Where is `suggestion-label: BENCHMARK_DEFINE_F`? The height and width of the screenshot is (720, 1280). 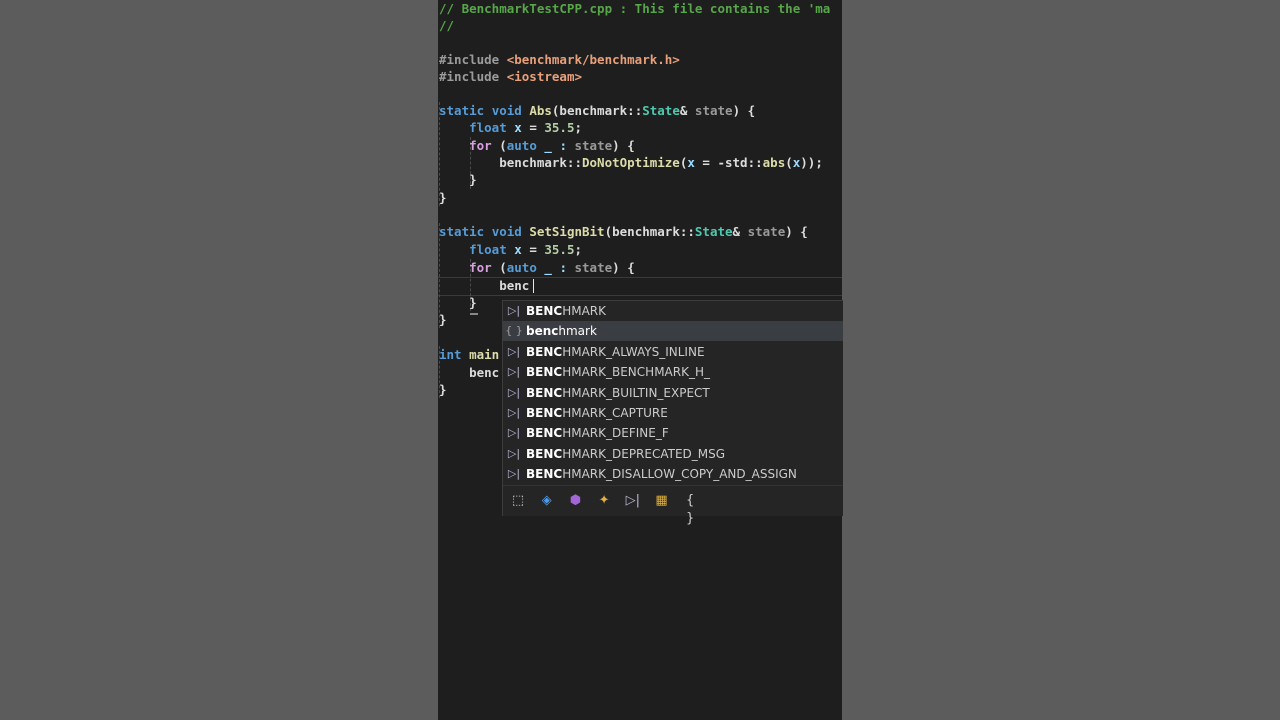
suggestion-label: BENCHMARK_DEFINE_F is located at coordinates (597, 433).